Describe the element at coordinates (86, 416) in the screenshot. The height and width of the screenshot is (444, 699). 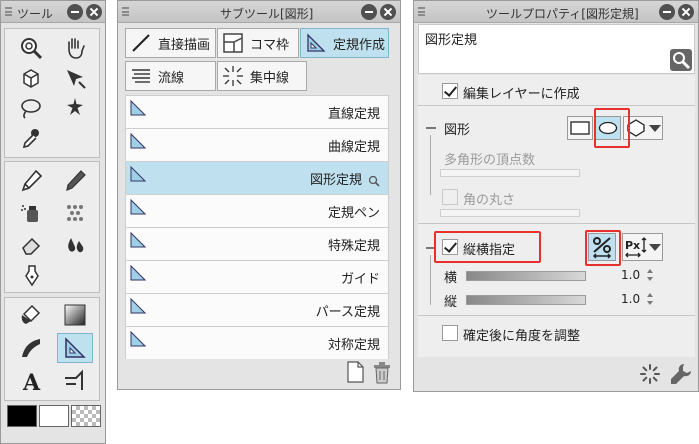
I see `transparent-color-swatch` at that location.